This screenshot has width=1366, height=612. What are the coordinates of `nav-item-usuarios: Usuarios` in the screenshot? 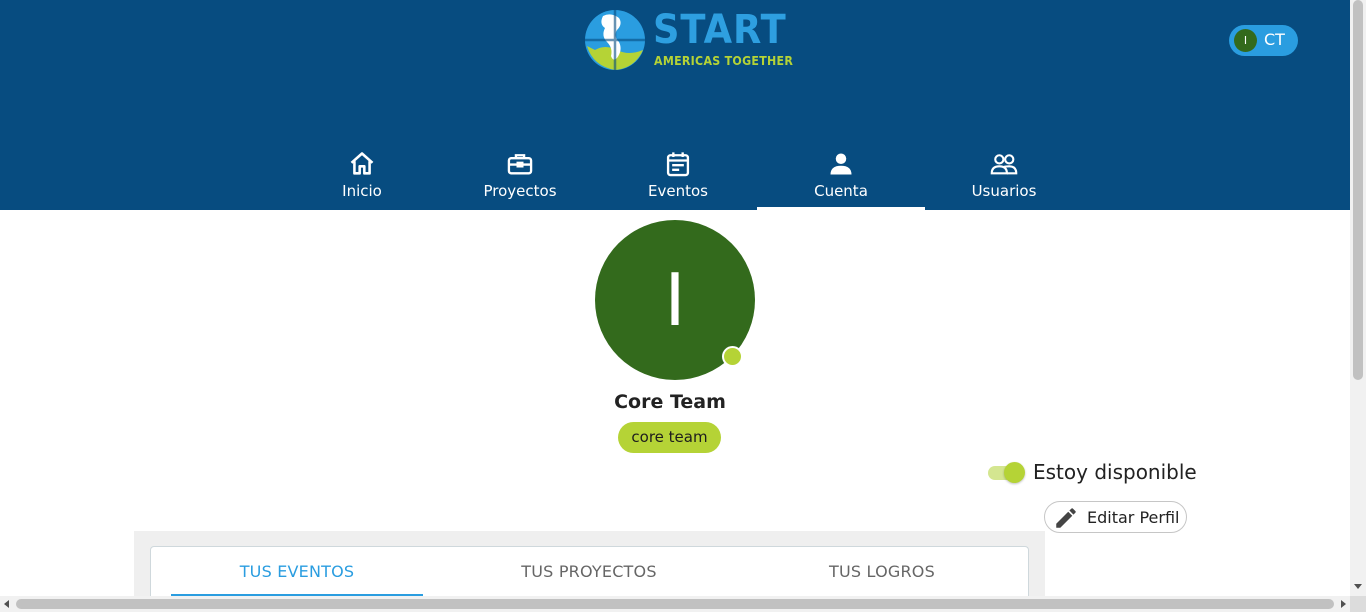 It's located at (1004, 175).